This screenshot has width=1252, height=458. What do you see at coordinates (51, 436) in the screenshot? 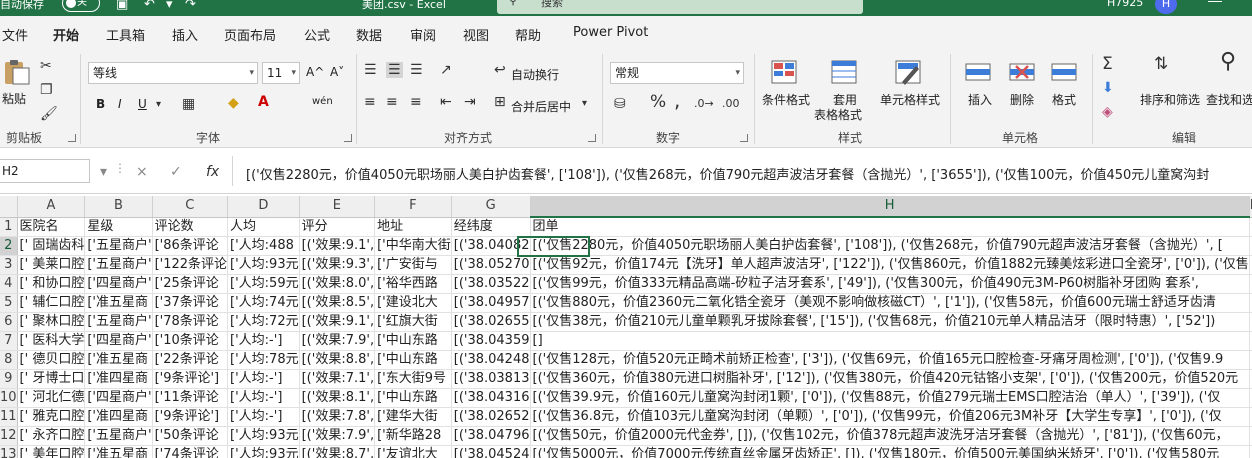
I see `cell: [' 永齐口腔` at bounding box center [51, 436].